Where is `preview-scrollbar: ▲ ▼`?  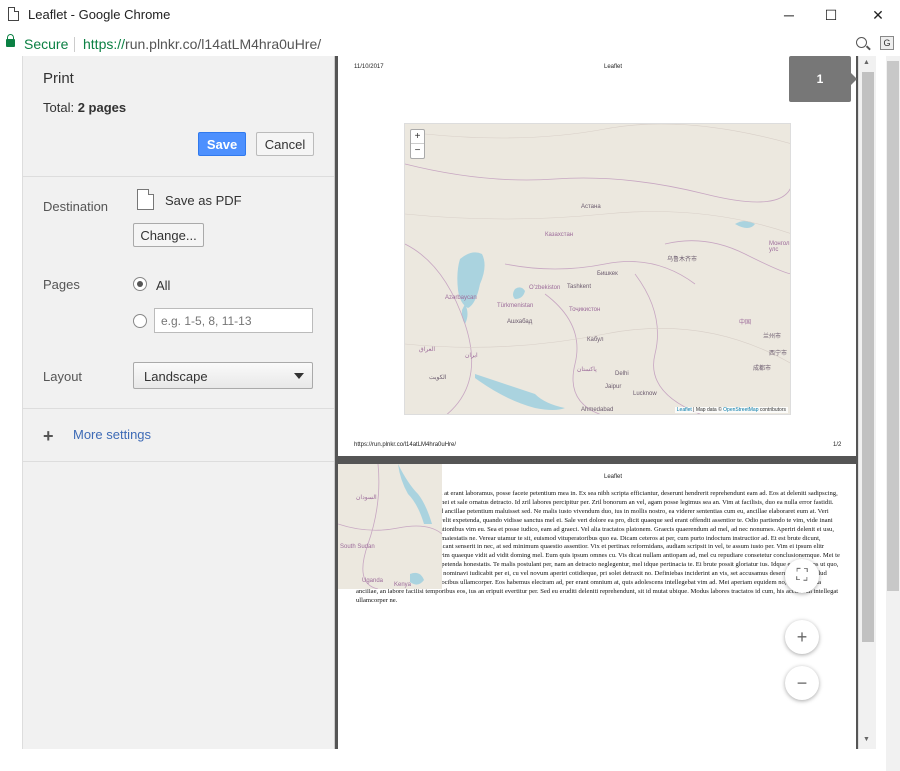 preview-scrollbar: ▲ ▼ is located at coordinates (867, 402).